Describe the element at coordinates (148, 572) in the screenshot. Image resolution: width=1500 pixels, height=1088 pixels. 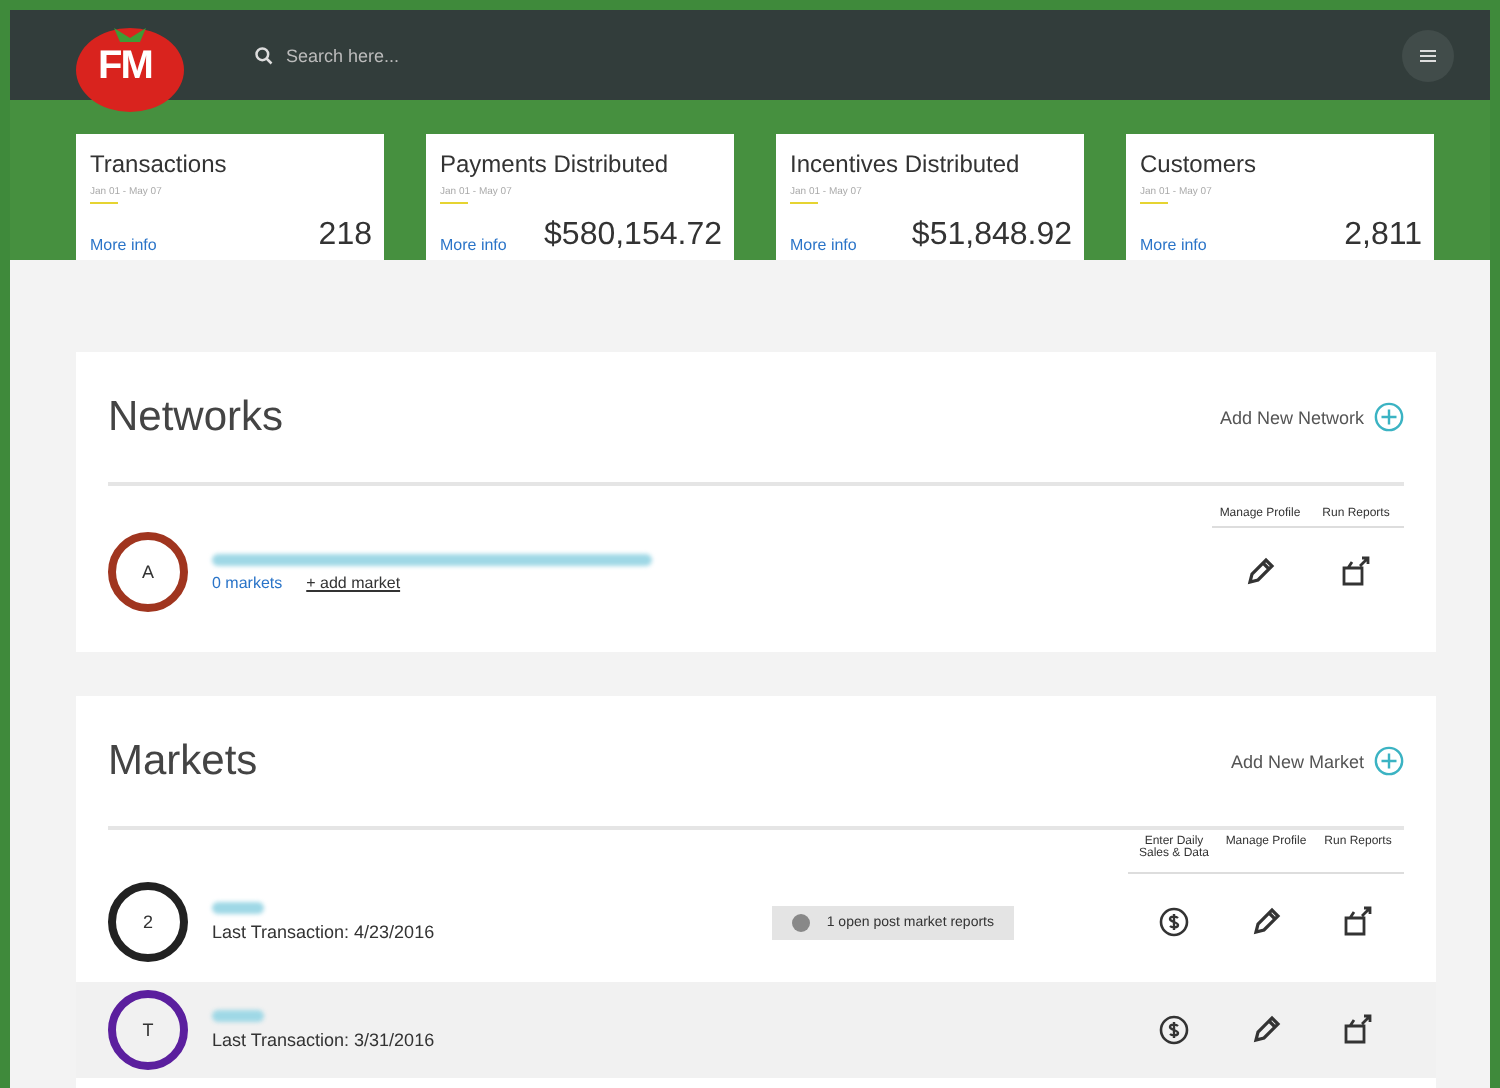
I see `avatar-circle: A` at that location.